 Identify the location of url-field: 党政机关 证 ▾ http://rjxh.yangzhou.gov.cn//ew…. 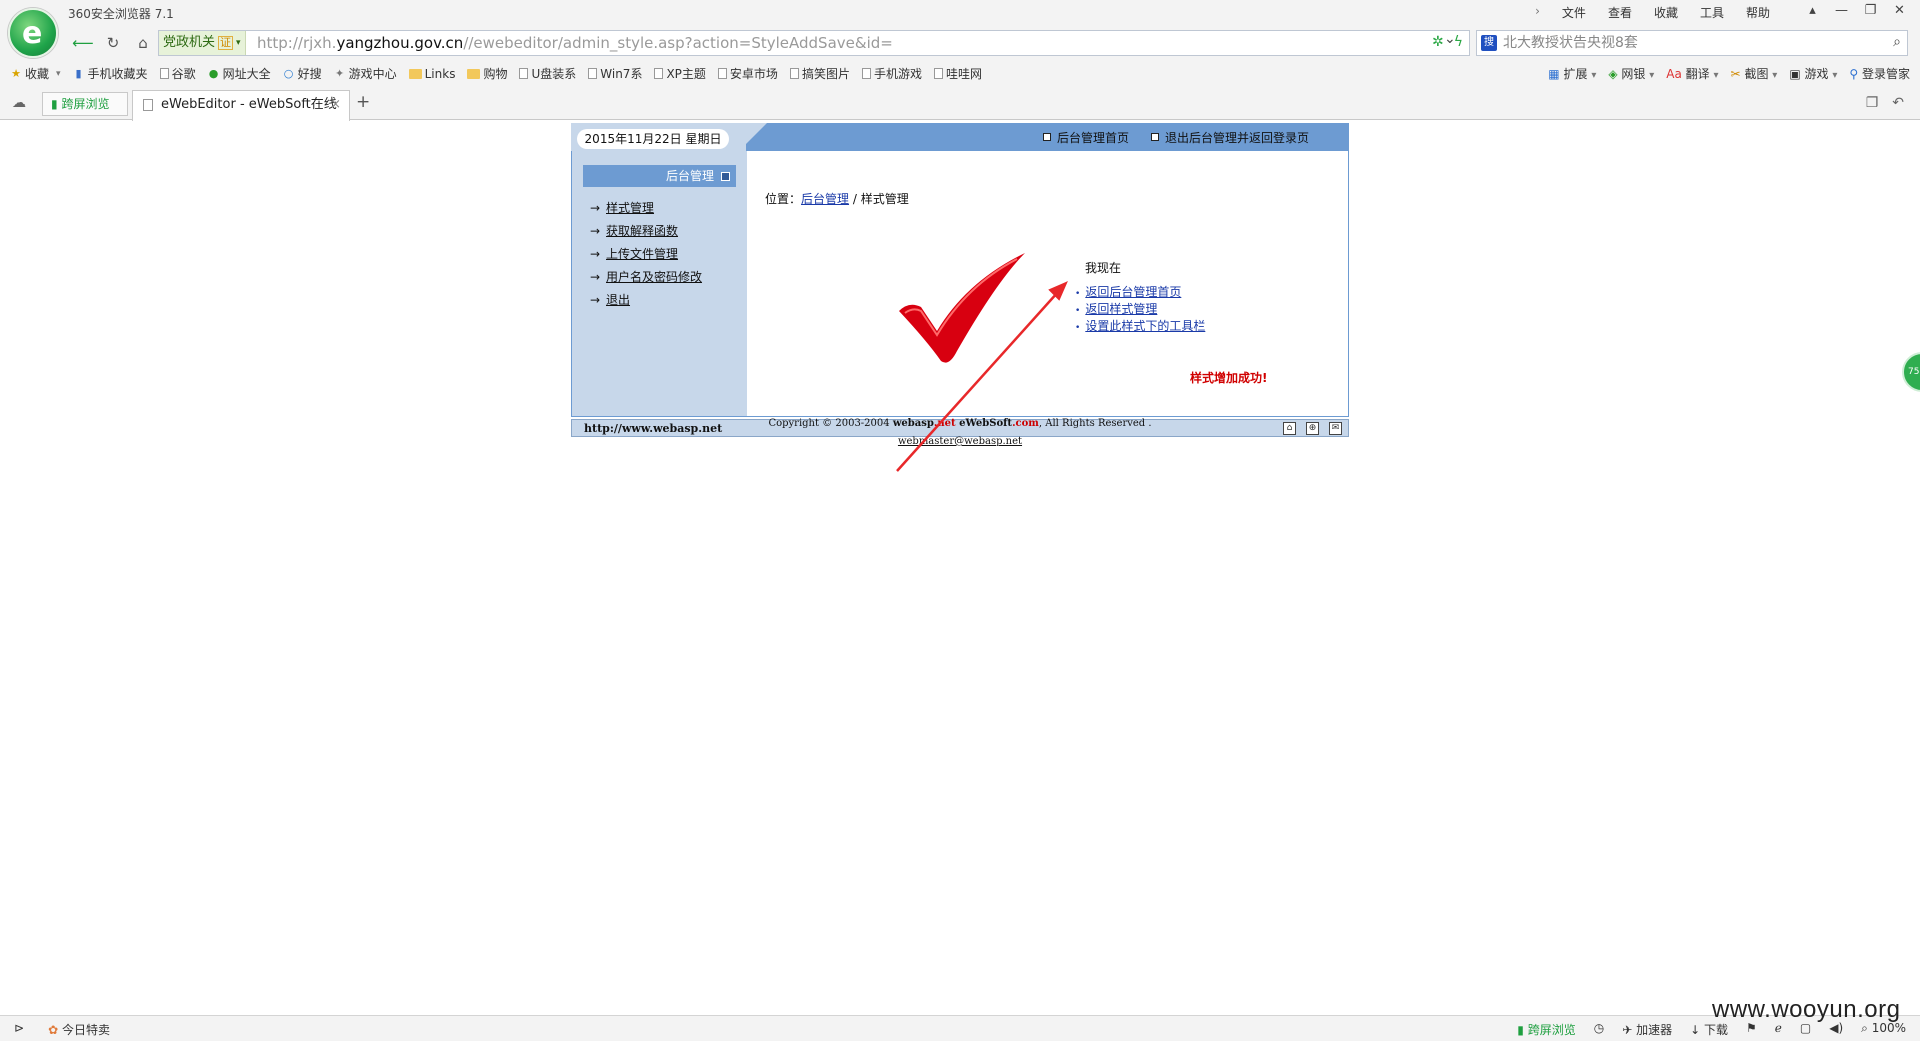
(814, 43).